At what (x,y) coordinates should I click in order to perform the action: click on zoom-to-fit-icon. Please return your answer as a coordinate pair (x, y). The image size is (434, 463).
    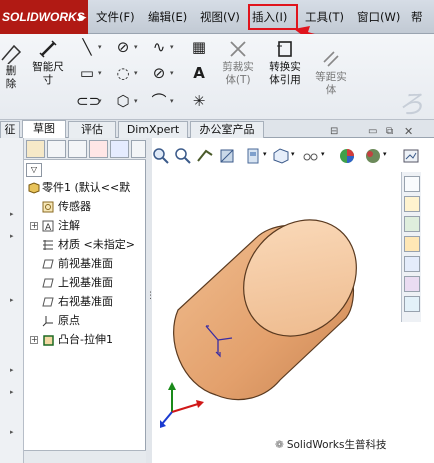
    Looking at the image, I should click on (161, 156).